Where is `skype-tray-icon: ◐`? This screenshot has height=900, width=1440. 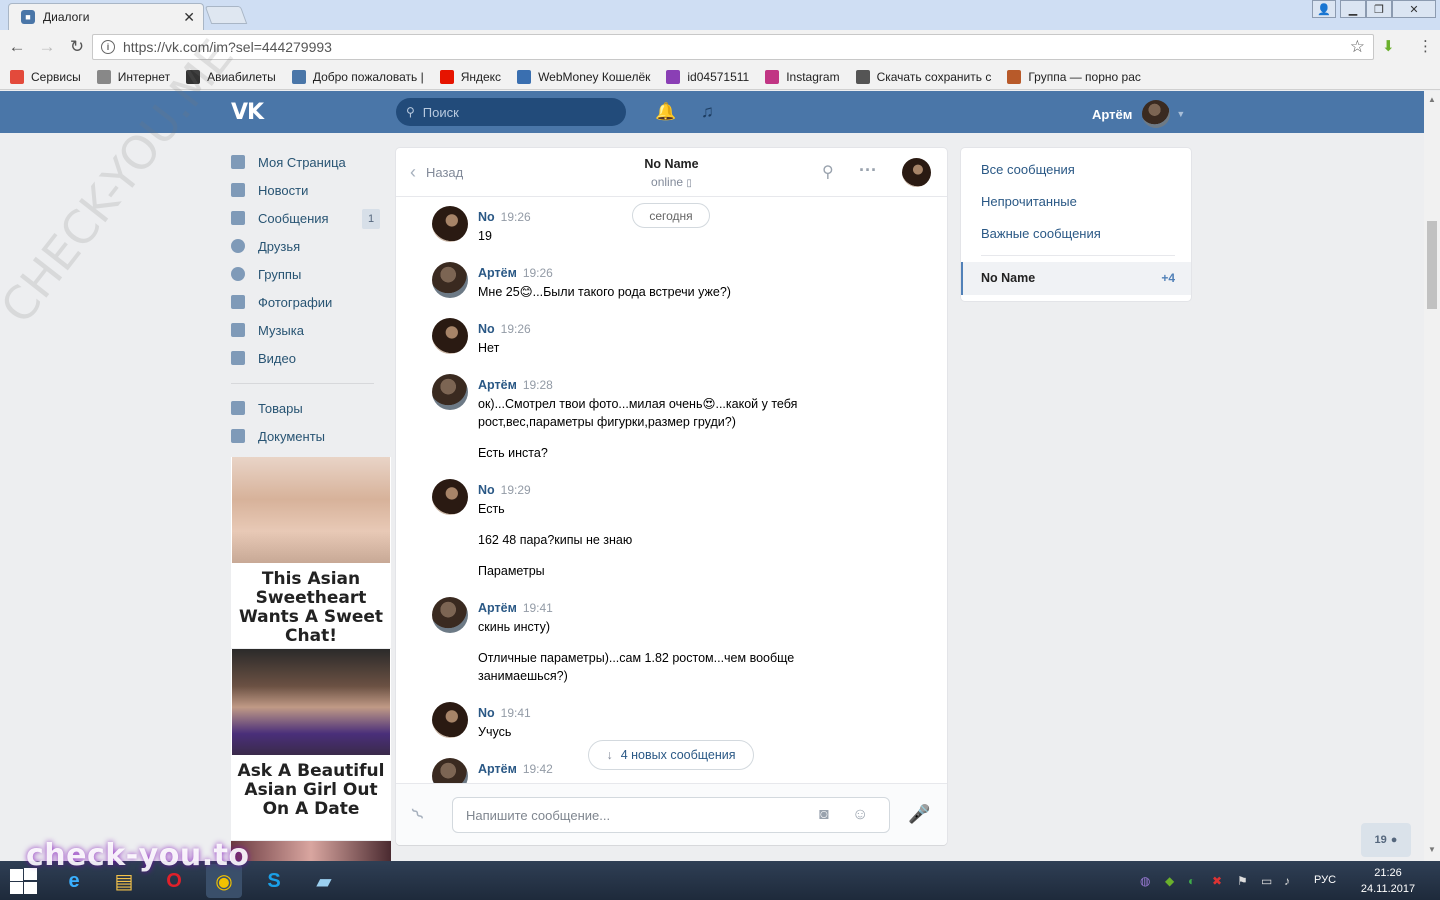
skype-tray-icon: ◐ is located at coordinates (1191, 881).